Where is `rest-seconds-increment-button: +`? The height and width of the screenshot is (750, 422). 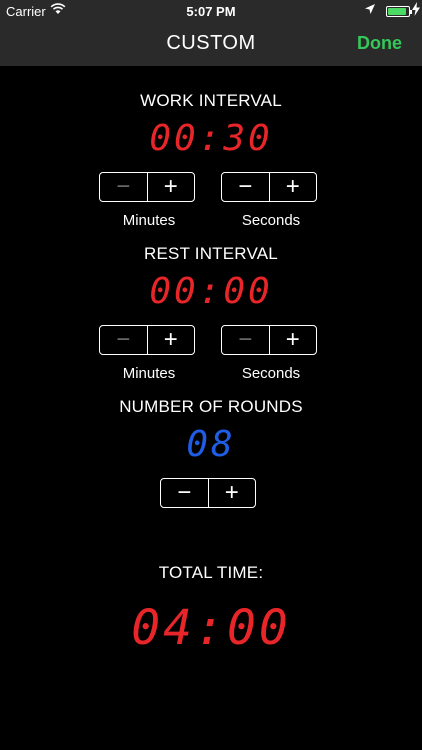
rest-seconds-increment-button: + is located at coordinates (292, 340).